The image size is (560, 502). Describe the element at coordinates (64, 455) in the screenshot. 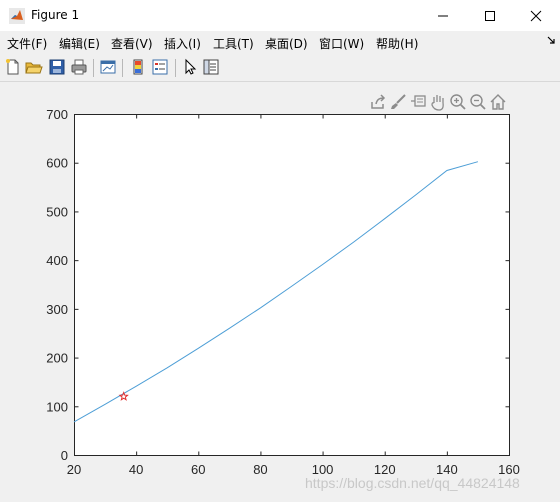

I see `y-tick-label: 0` at that location.